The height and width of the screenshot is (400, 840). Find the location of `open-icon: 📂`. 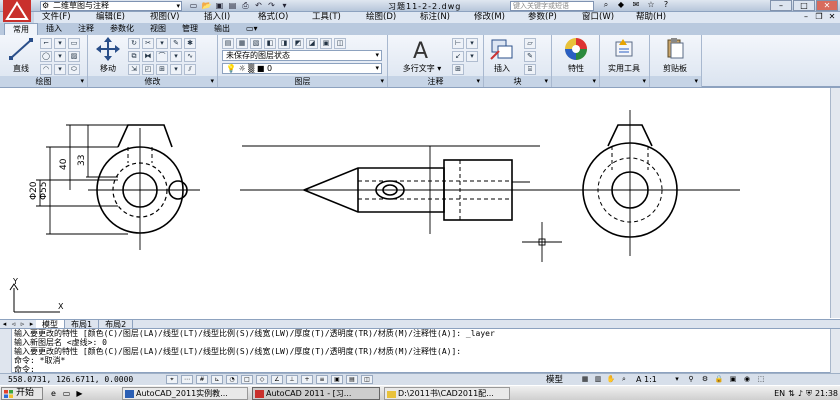

open-icon: 📂 is located at coordinates (206, 6).